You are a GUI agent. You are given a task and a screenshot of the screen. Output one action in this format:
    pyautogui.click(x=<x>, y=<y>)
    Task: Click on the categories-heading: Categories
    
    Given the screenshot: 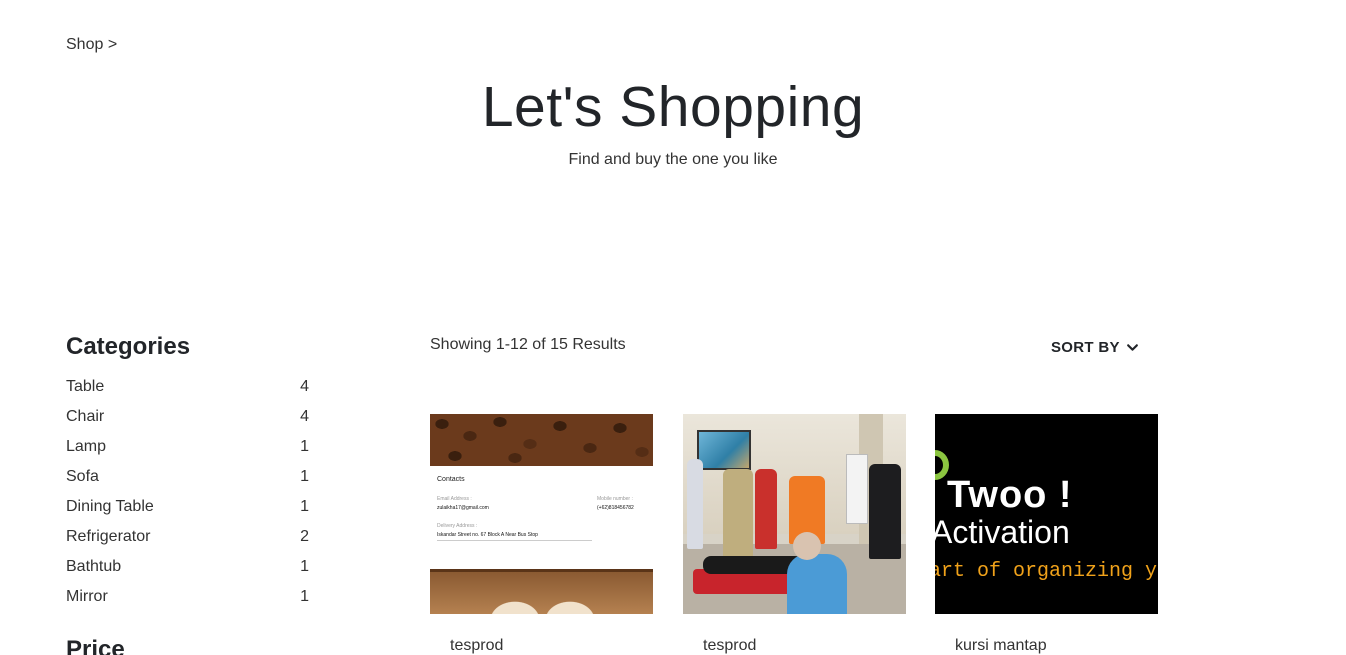 What is the action you would take?
    pyautogui.click(x=128, y=346)
    